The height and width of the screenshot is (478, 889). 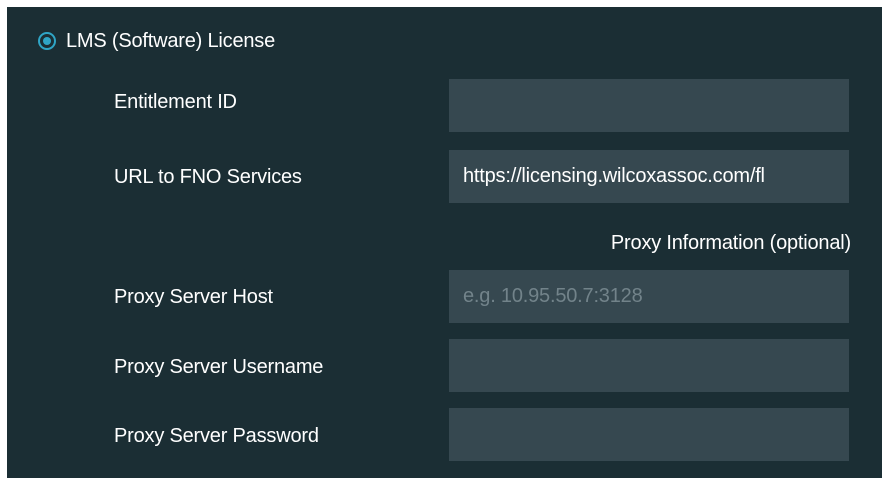 I want to click on proxy-host-label: Proxy Server Host, so click(x=193, y=297).